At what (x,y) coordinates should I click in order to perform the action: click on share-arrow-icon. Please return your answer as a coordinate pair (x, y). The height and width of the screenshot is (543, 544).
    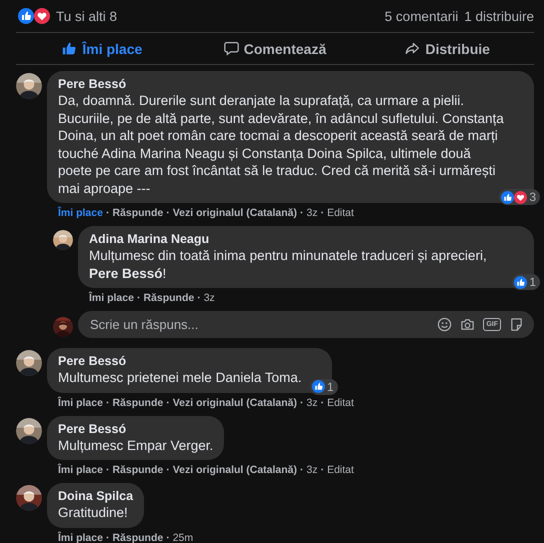
    Looking at the image, I should click on (412, 48).